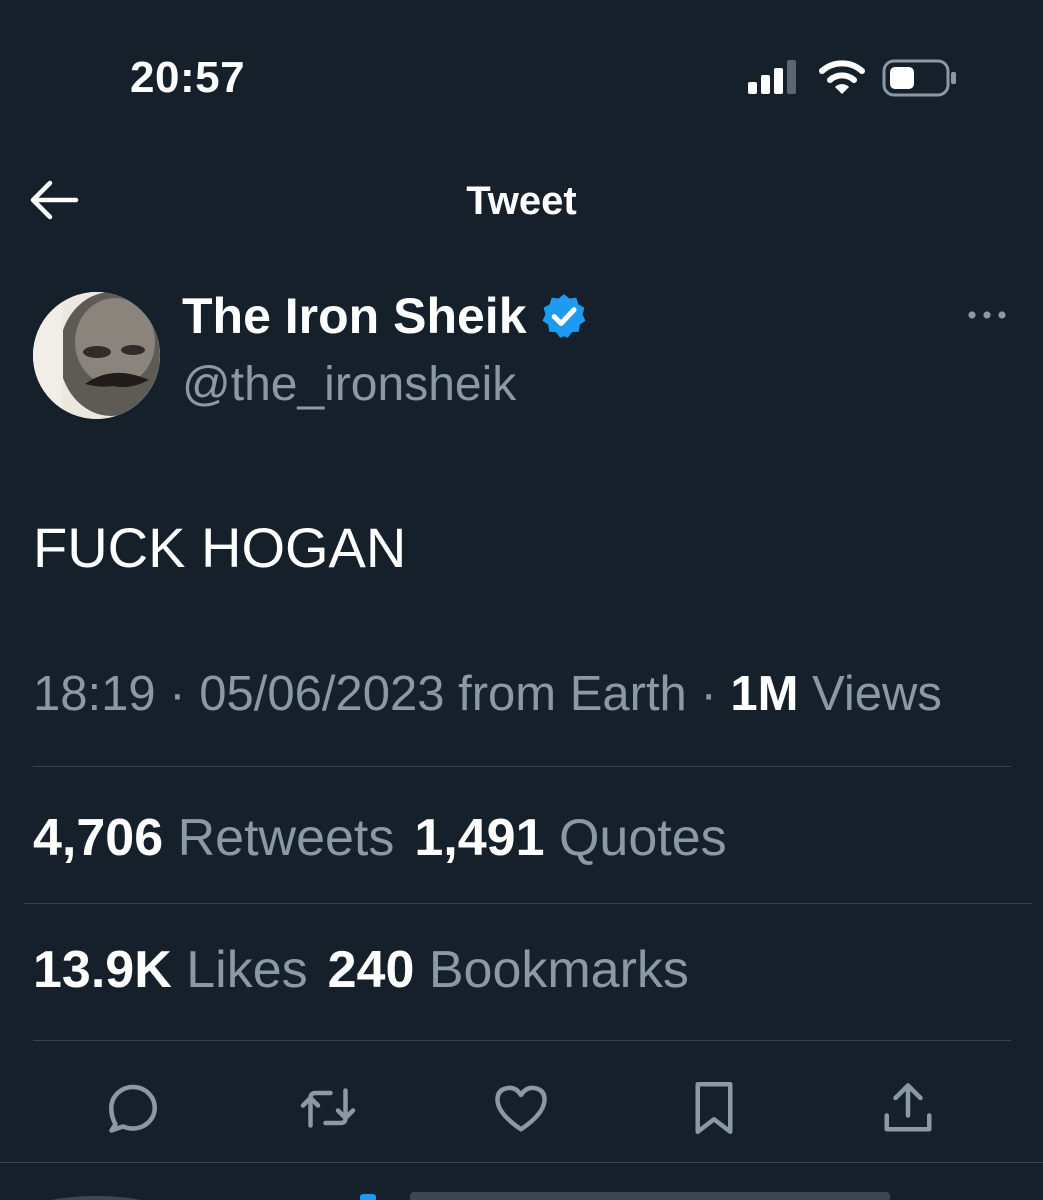 The image size is (1043, 1200). I want to click on quotes-count: 1,491, so click(479, 838).